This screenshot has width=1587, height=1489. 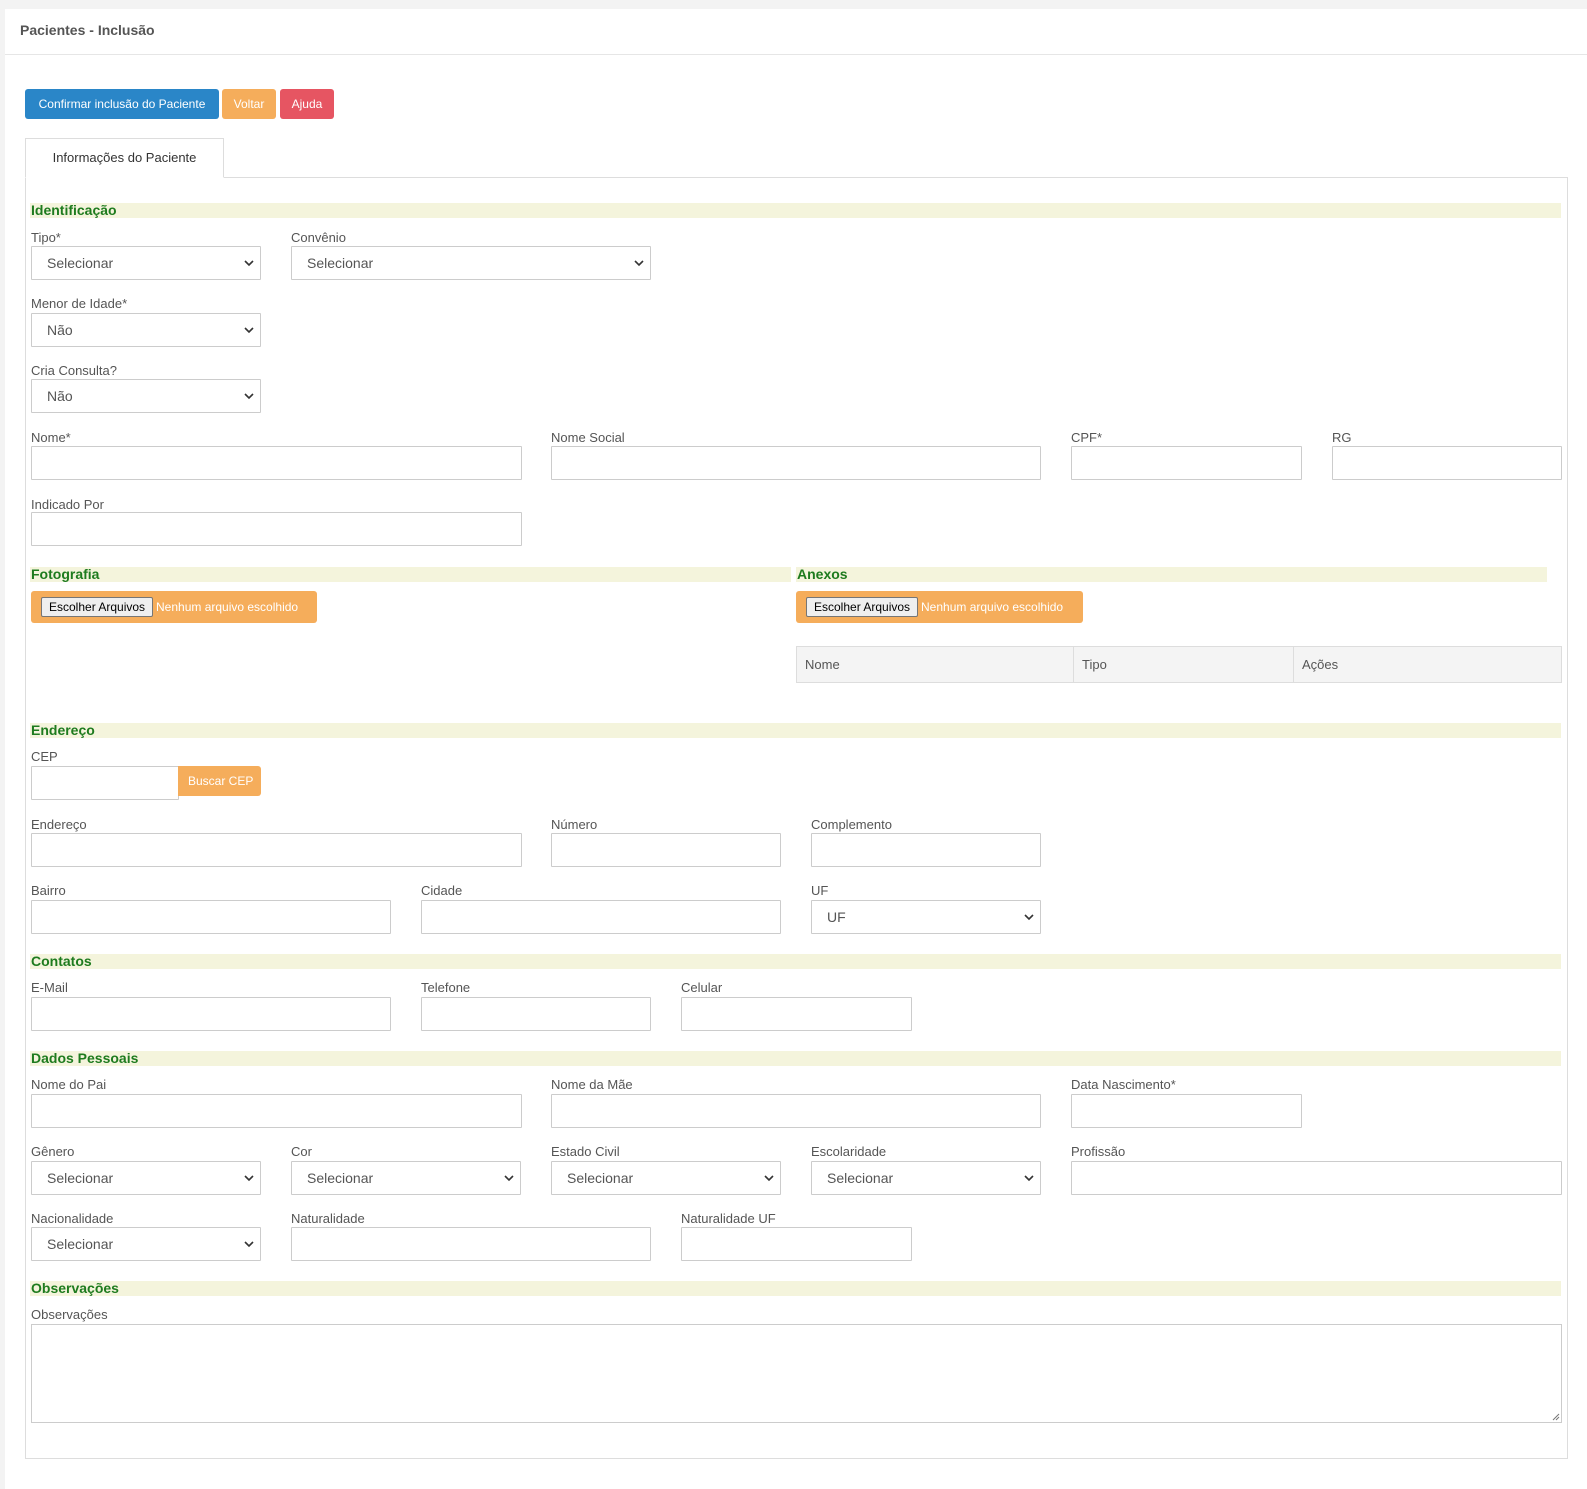 I want to click on select-estado-civil: Selecionar, so click(x=666, y=1178).